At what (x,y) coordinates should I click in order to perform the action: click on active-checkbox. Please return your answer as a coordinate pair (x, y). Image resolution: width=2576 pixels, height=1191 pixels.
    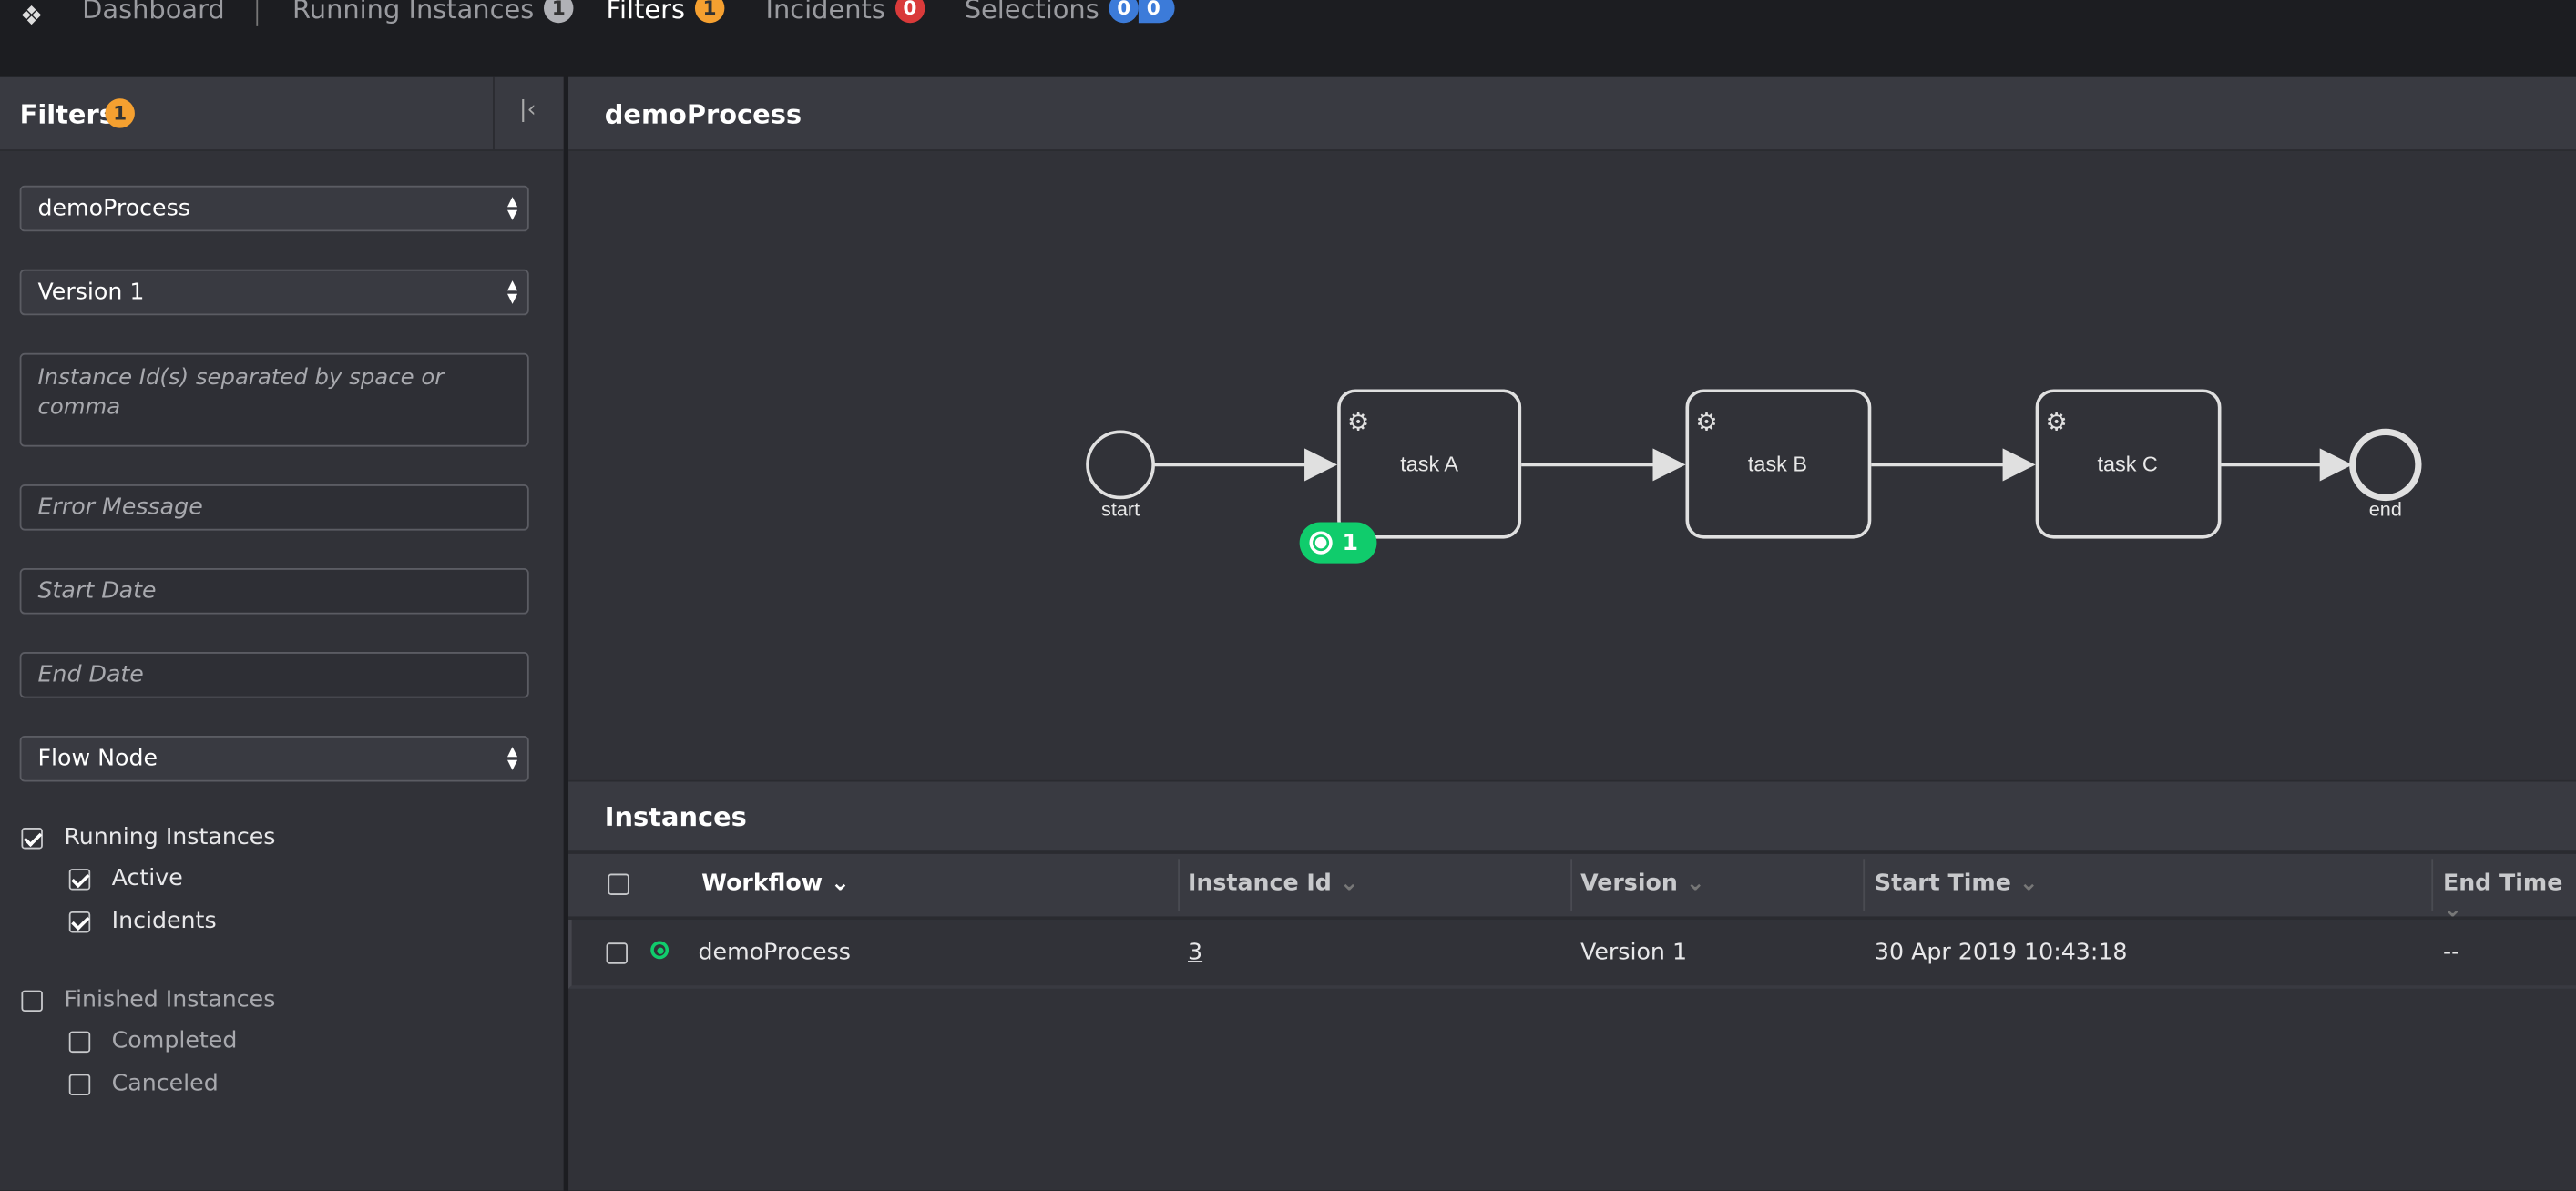
    Looking at the image, I should click on (80, 880).